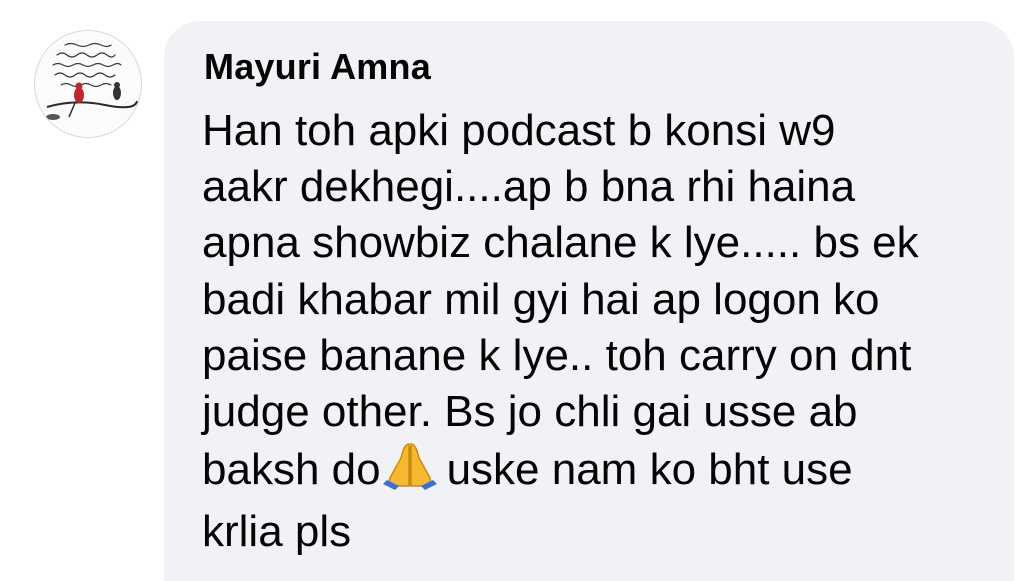  What do you see at coordinates (409, 472) in the screenshot?
I see `folded-hands-emoji-icon` at bounding box center [409, 472].